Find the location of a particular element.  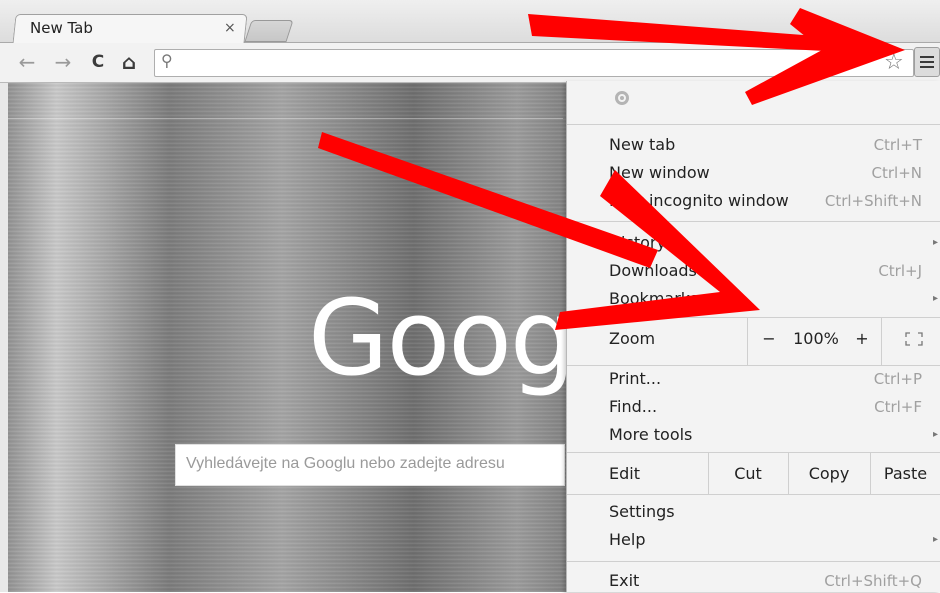

shortcut-exit: Ctrl+Shift+Q is located at coordinates (873, 581).